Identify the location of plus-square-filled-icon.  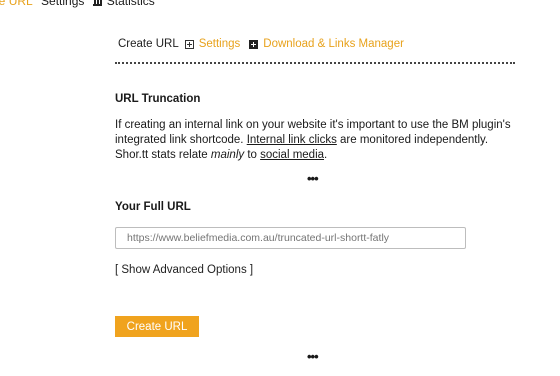
(254, 44).